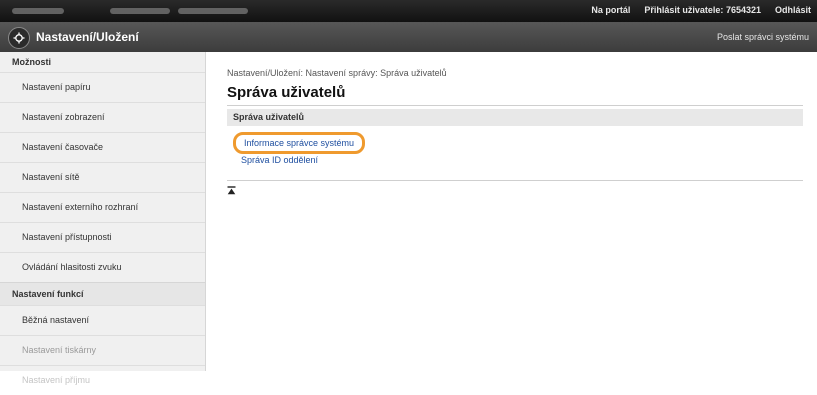 This screenshot has width=817, height=395. I want to click on sidebar-item-printer: Nastavení tiskárny, so click(102, 350).